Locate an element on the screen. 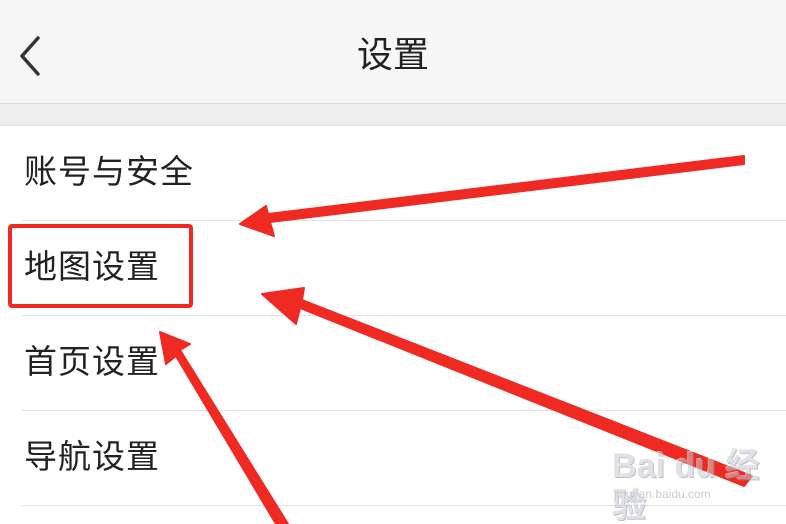  watermark: Bai du 经验 jingyan.baidu.com is located at coordinates (692, 485).